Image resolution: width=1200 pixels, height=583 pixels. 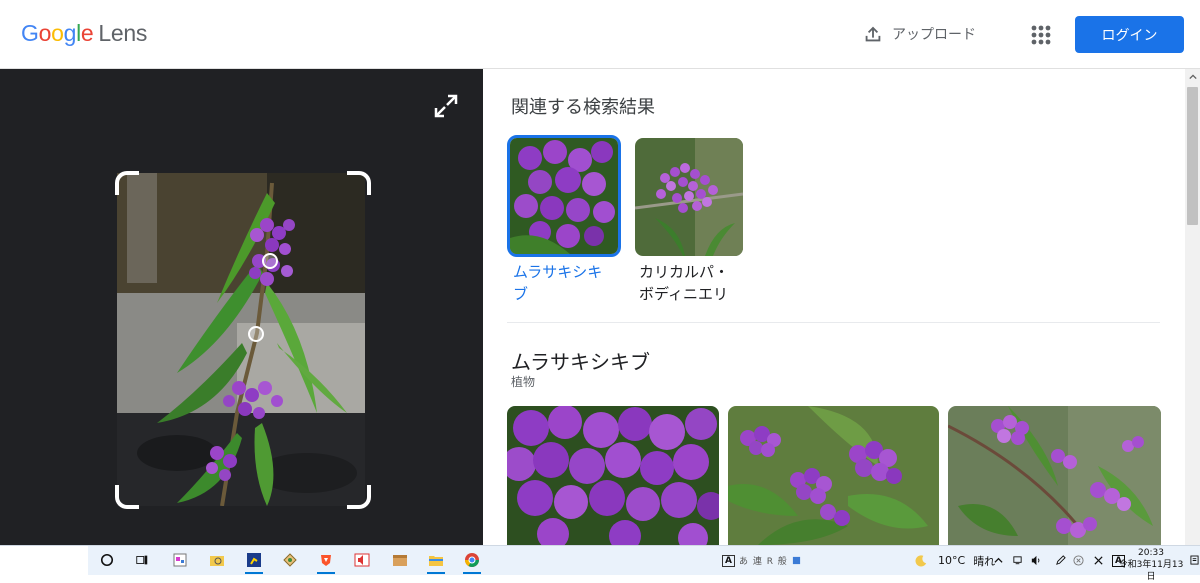 I want to click on taskbar-clock: 20:33 令和3年11月13日, so click(x=1151, y=565).